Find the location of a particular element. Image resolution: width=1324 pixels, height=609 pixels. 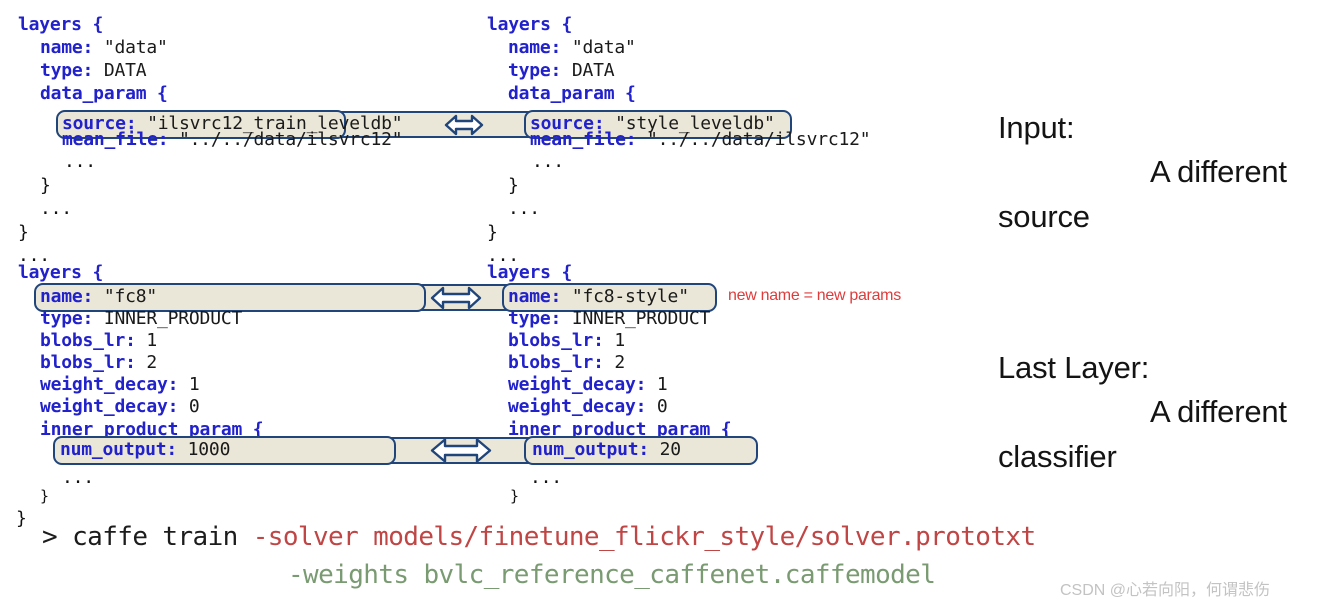

left-fc8-wdecay1-line: weight_decay: 1 is located at coordinates (120, 385).